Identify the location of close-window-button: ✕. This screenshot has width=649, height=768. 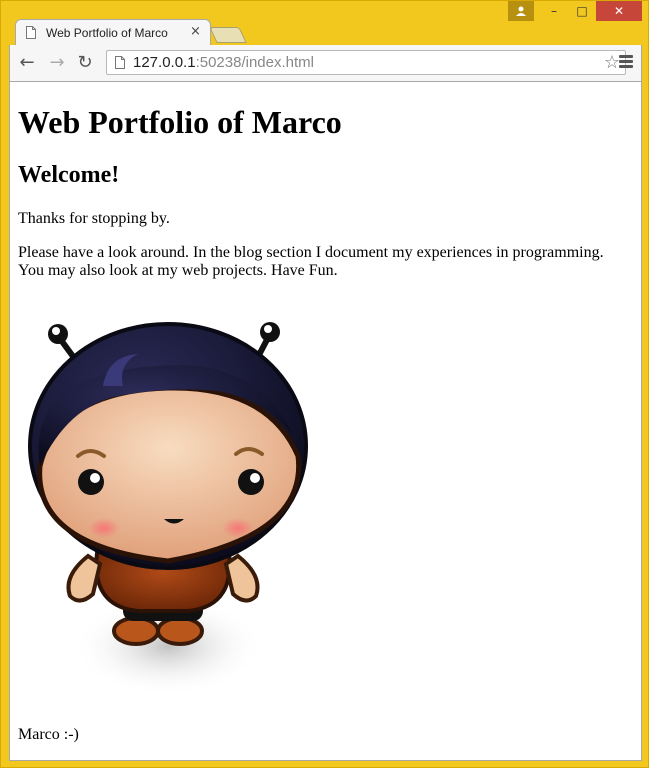
(619, 11).